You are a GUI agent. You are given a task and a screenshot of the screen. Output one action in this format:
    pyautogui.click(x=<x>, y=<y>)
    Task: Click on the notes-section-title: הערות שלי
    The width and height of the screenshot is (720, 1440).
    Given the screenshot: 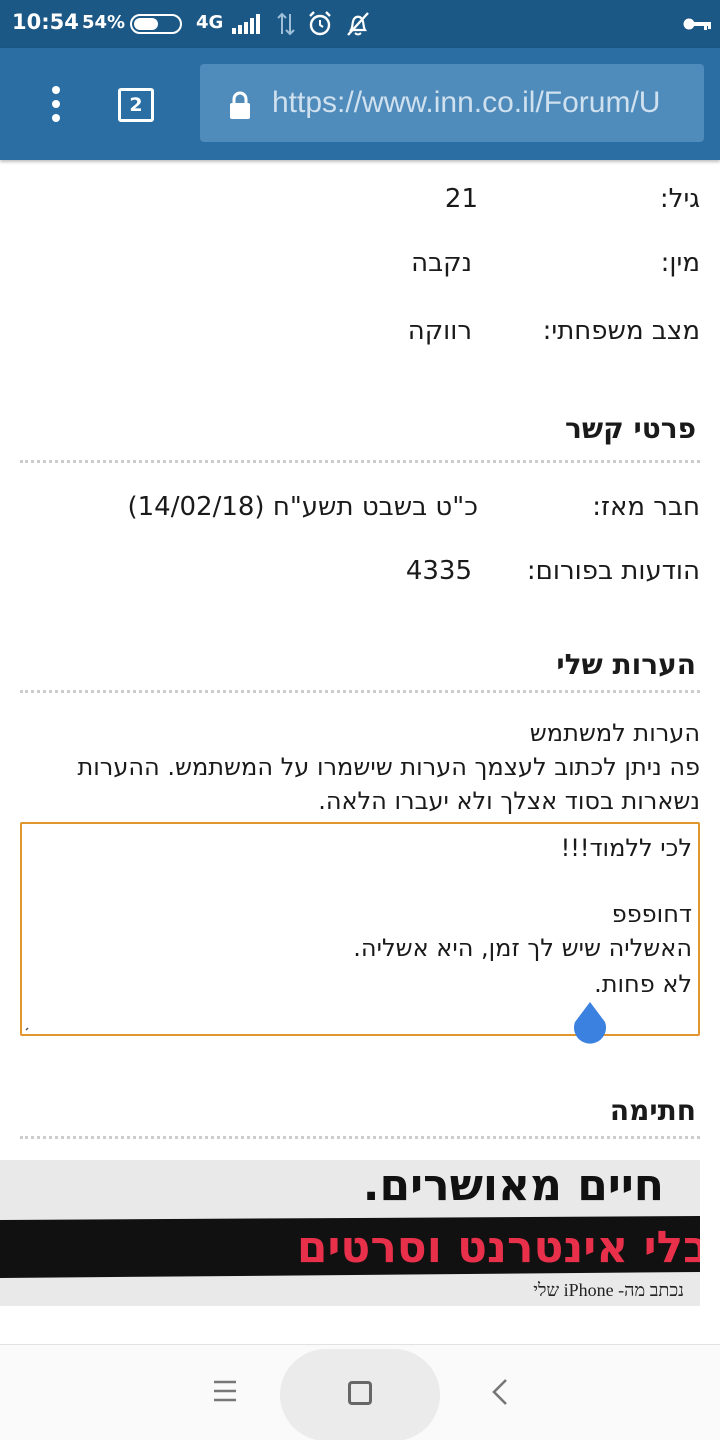 What is the action you would take?
    pyautogui.click(x=626, y=664)
    